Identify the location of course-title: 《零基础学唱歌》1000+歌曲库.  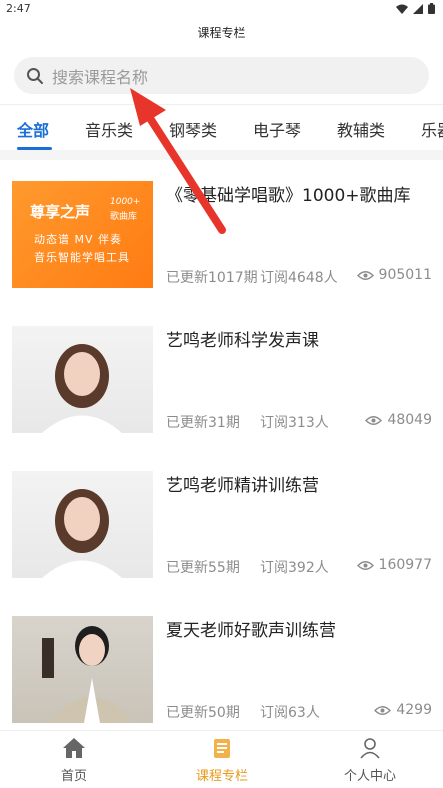
(301, 193).